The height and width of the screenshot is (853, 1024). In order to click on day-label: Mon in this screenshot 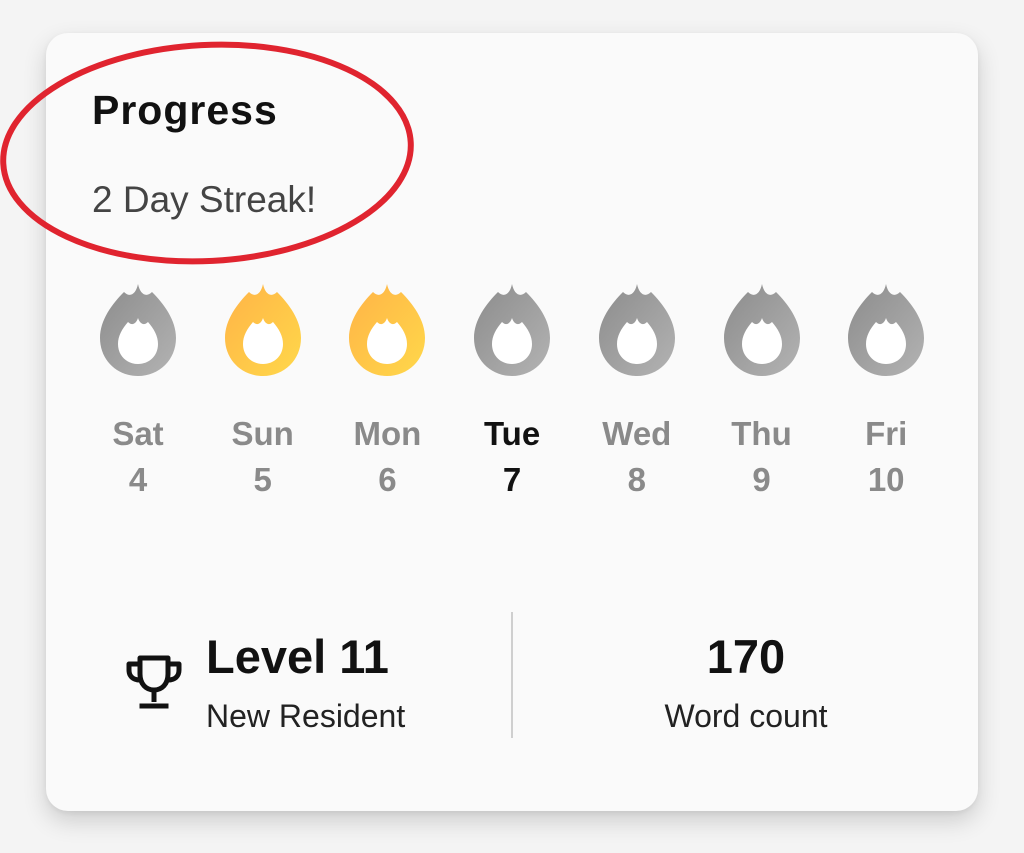, I will do `click(387, 433)`.